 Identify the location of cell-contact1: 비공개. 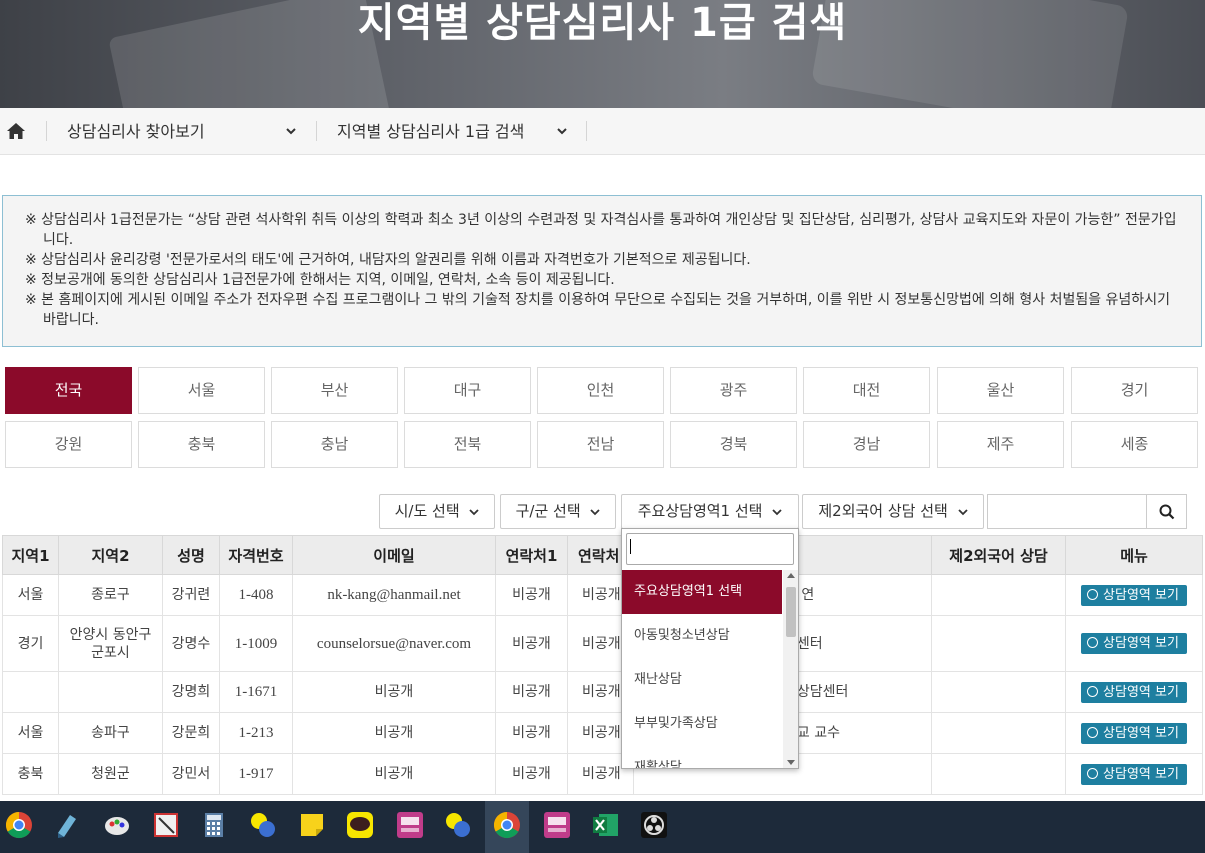
(531, 733).